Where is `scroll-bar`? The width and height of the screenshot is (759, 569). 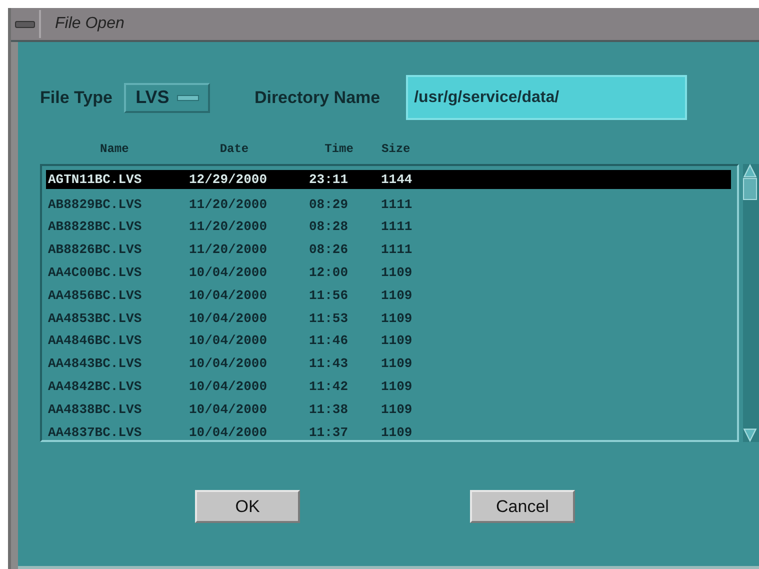 scroll-bar is located at coordinates (751, 303).